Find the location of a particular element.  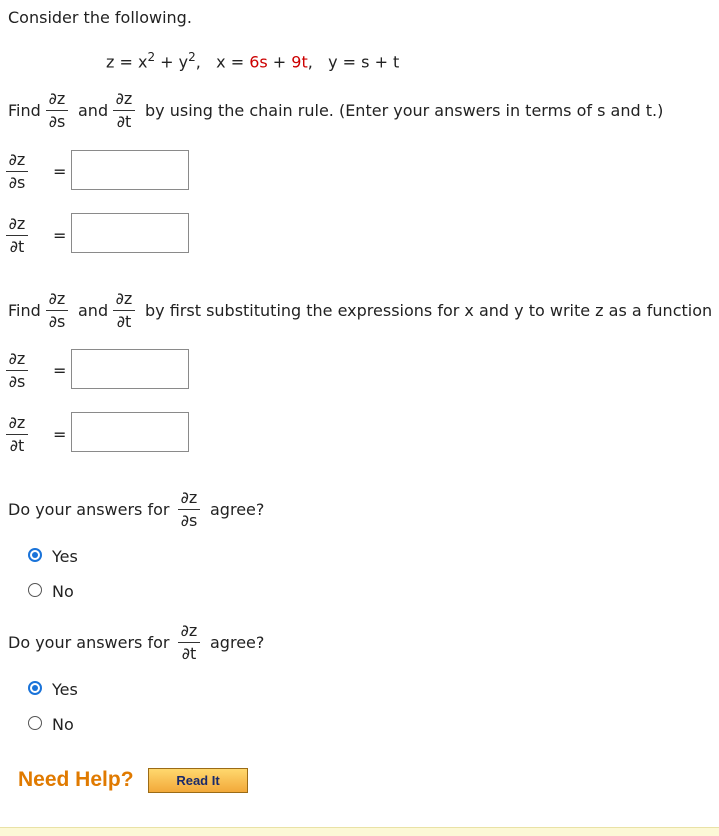

agree-question-s-suffix: agree? is located at coordinates (237, 509).